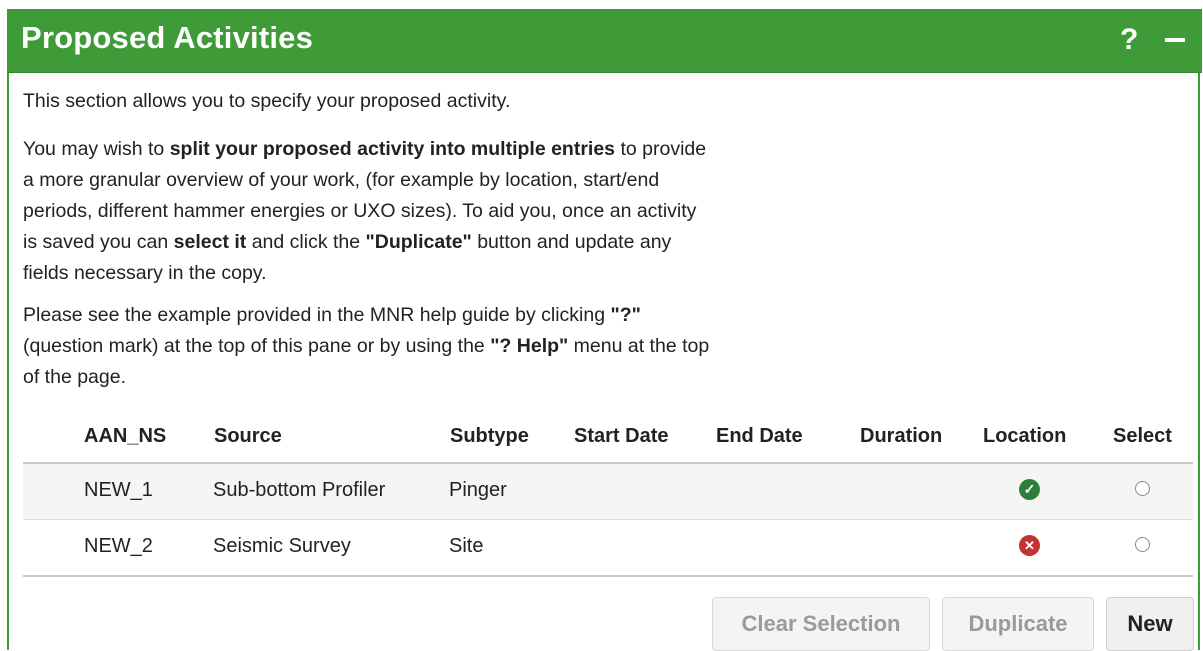 Image resolution: width=1203 pixels, height=651 pixels. I want to click on intro-text: and click the, so click(306, 242).